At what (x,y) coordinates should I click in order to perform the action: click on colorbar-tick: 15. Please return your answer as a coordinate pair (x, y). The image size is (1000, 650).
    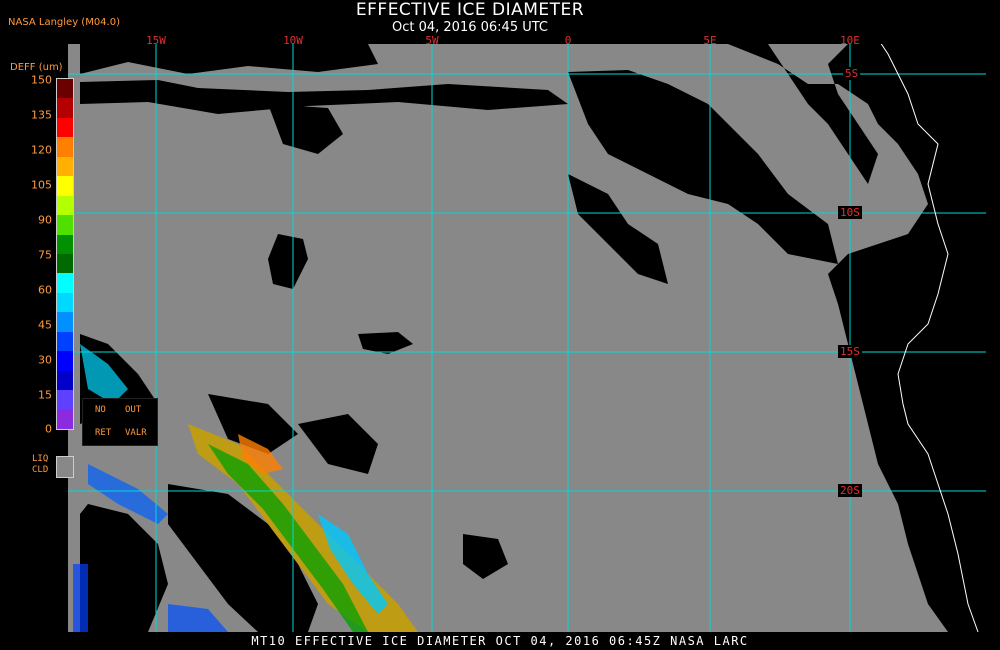
    Looking at the image, I should click on (45, 395).